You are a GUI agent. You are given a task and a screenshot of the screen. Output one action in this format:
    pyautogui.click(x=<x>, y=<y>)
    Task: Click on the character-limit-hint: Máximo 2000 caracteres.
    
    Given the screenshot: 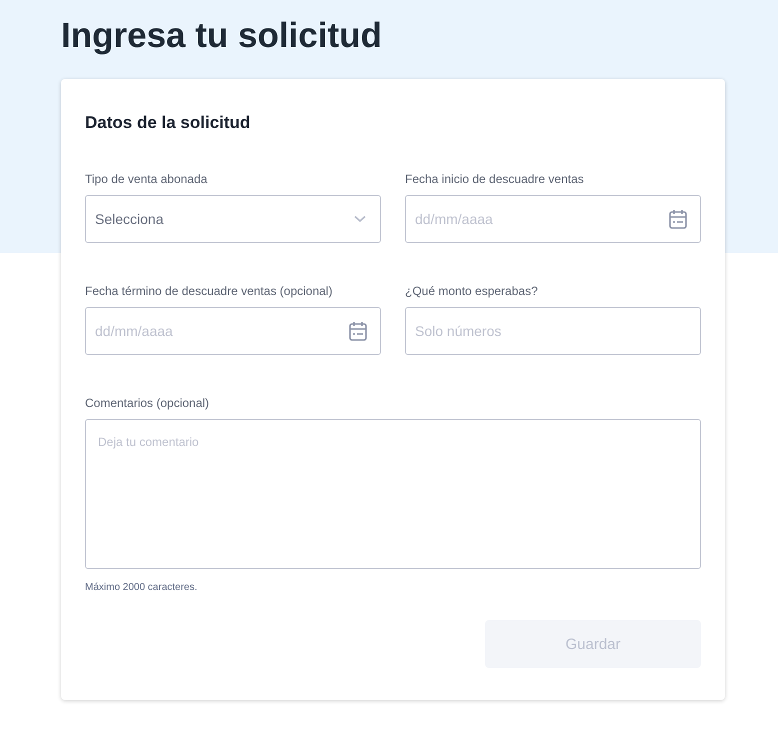 What is the action you would take?
    pyautogui.click(x=141, y=588)
    